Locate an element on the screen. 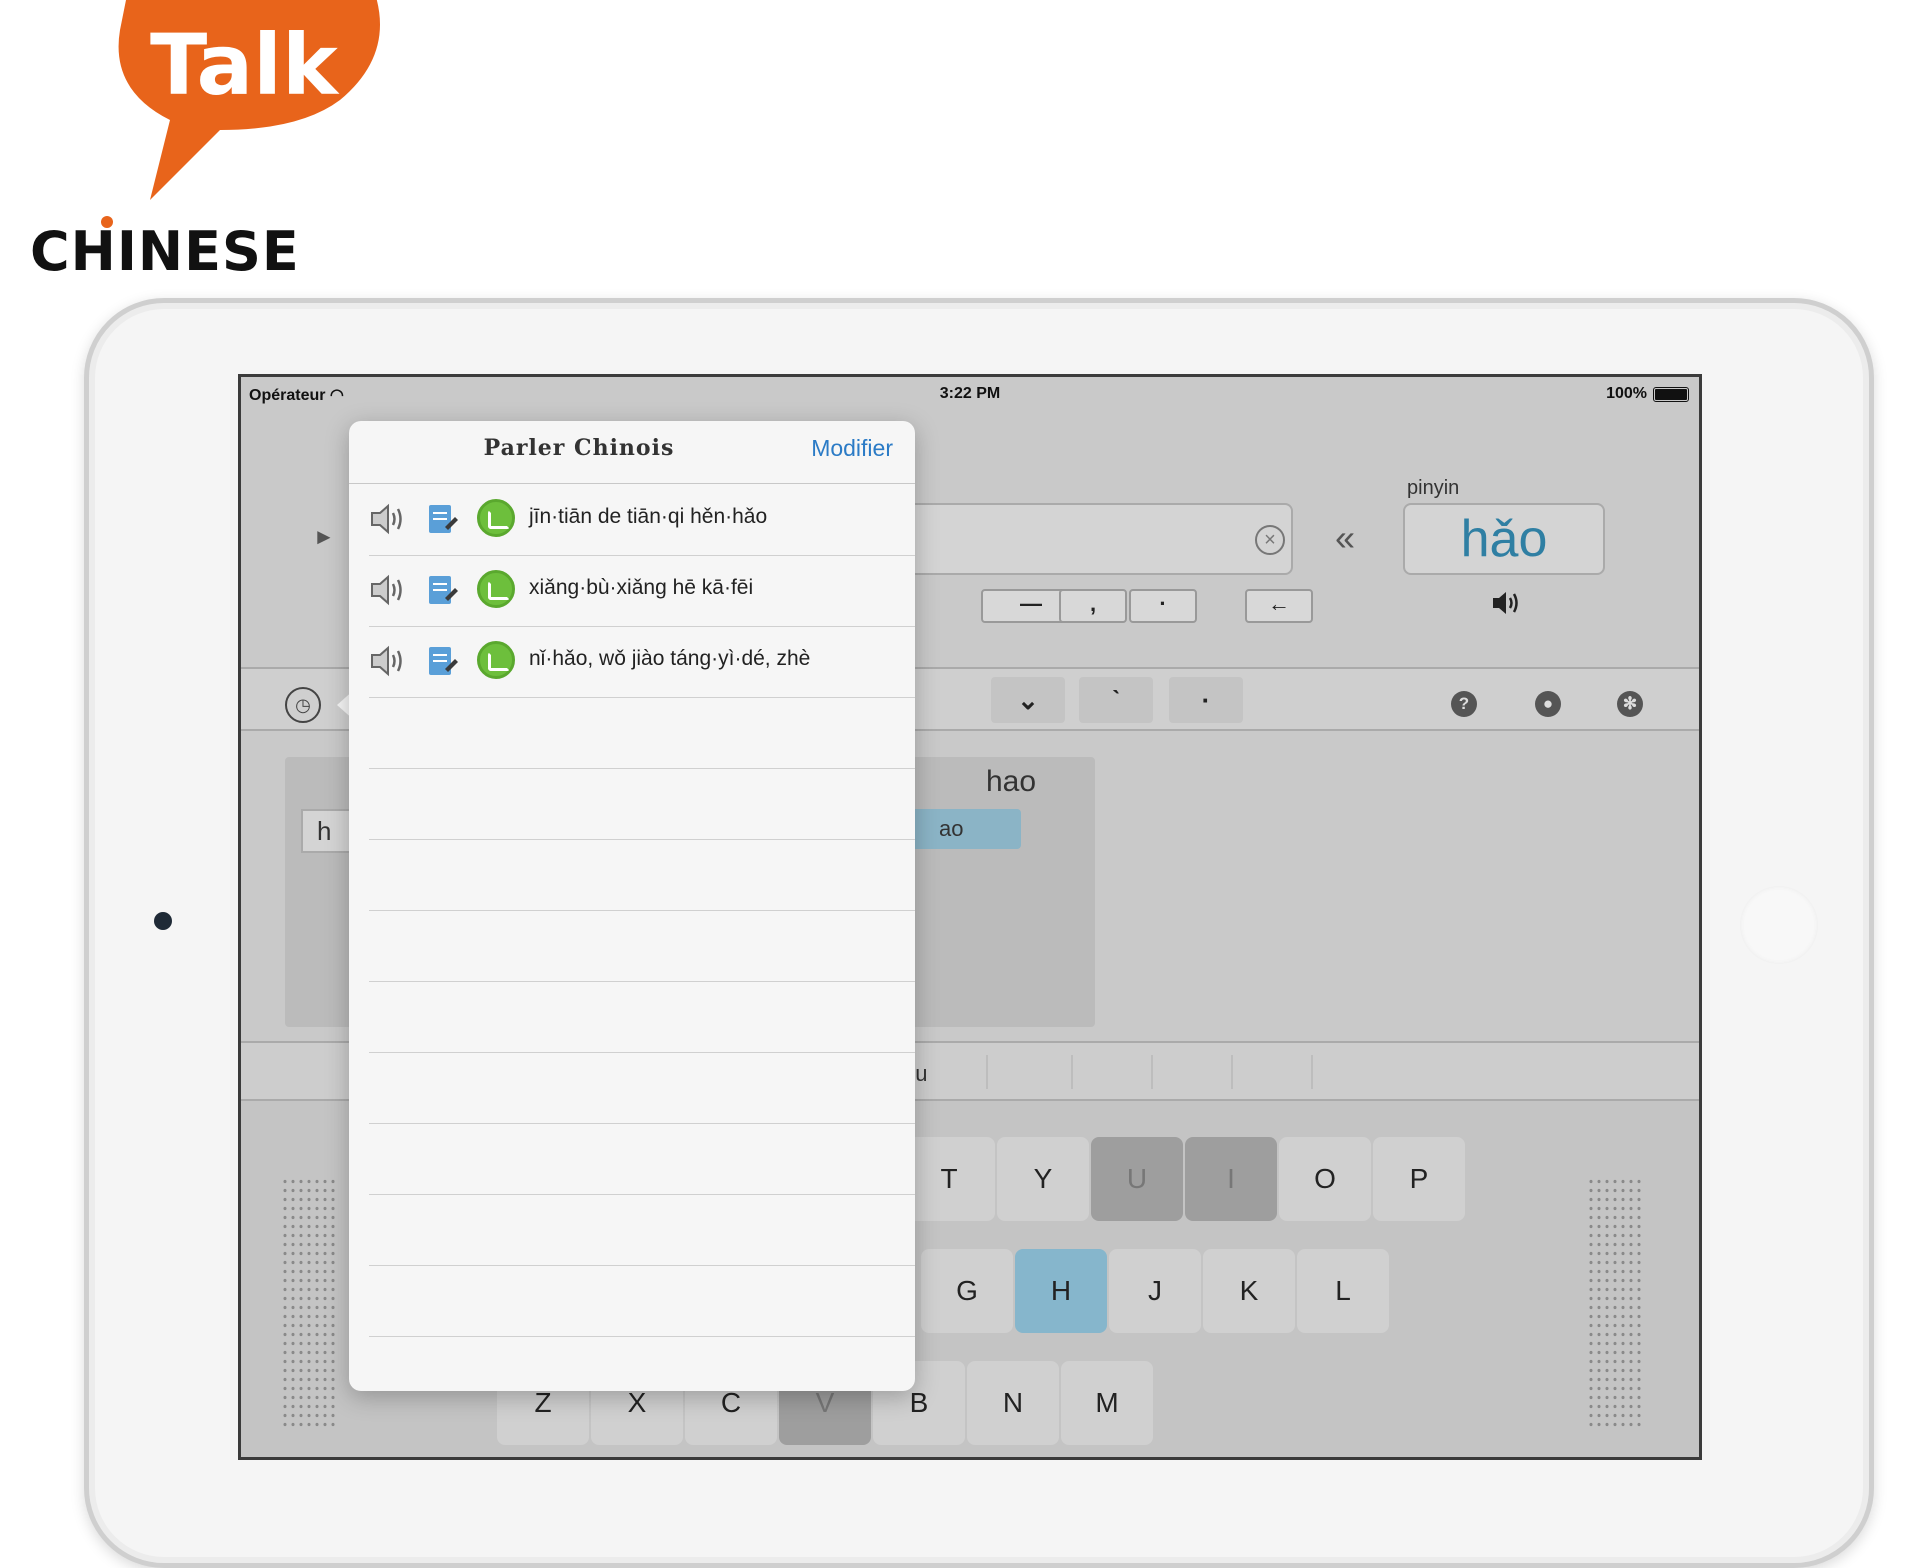 Image resolution: width=1920 pixels, height=1568 pixels. key-g: G is located at coordinates (967, 1291).